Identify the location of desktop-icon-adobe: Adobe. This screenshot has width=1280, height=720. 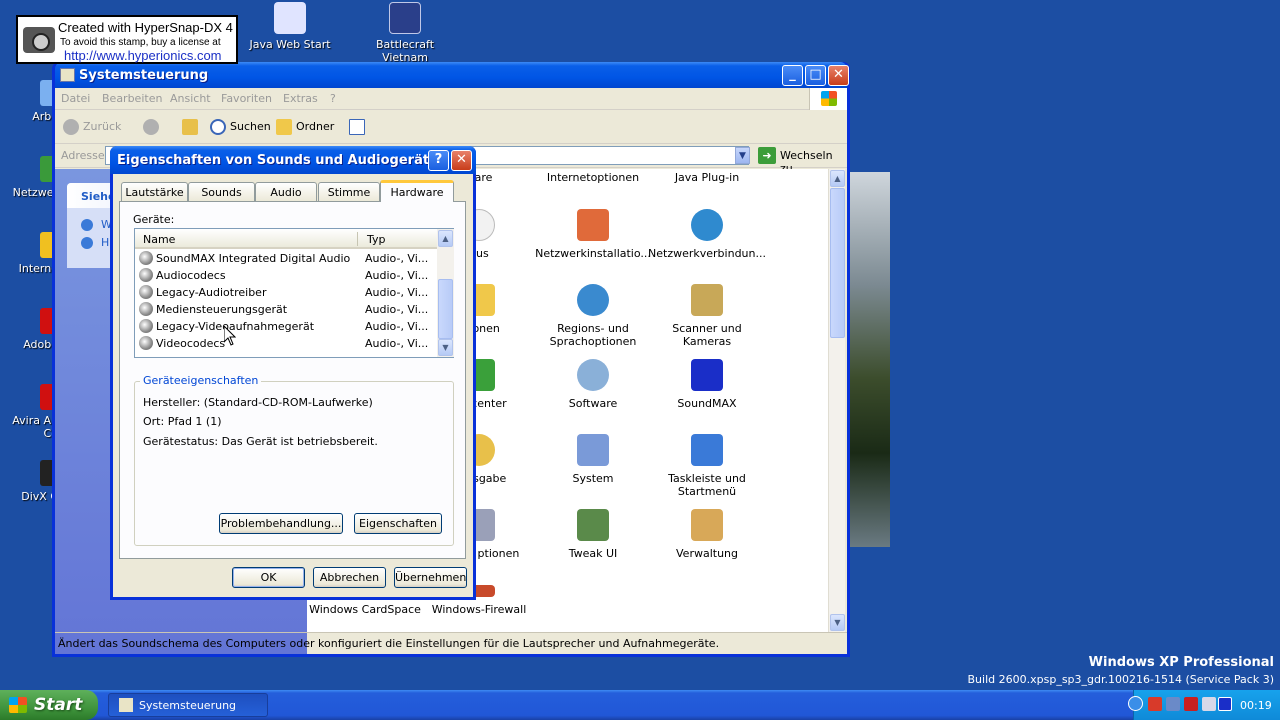
(29, 329).